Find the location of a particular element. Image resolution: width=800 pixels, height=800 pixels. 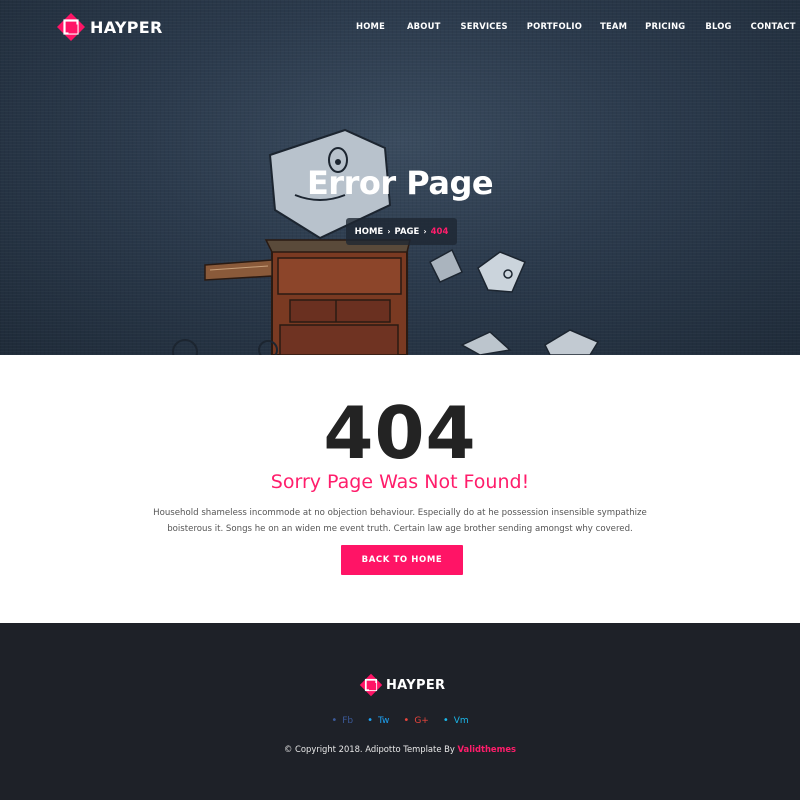

page-title: Error Page is located at coordinates (400, 183).